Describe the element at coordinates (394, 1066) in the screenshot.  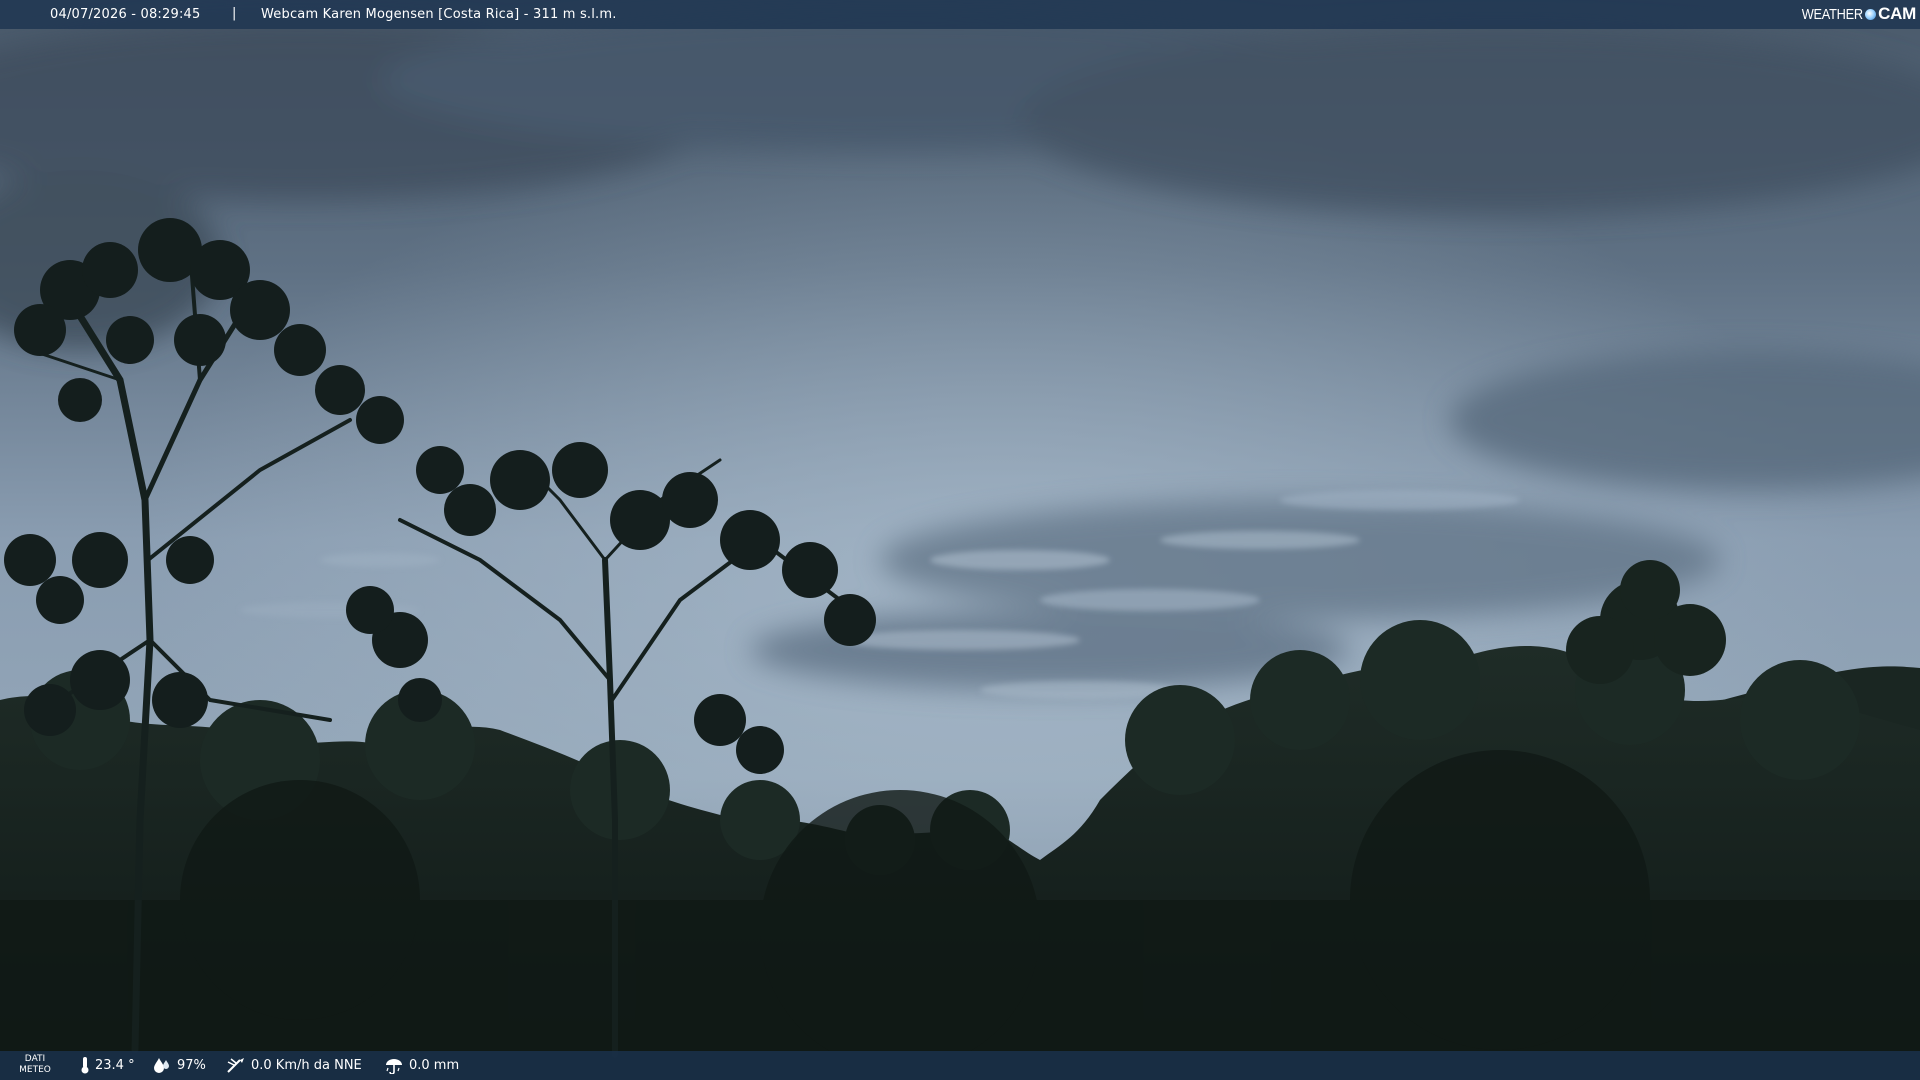
I see `rain-gauge-icon` at that location.